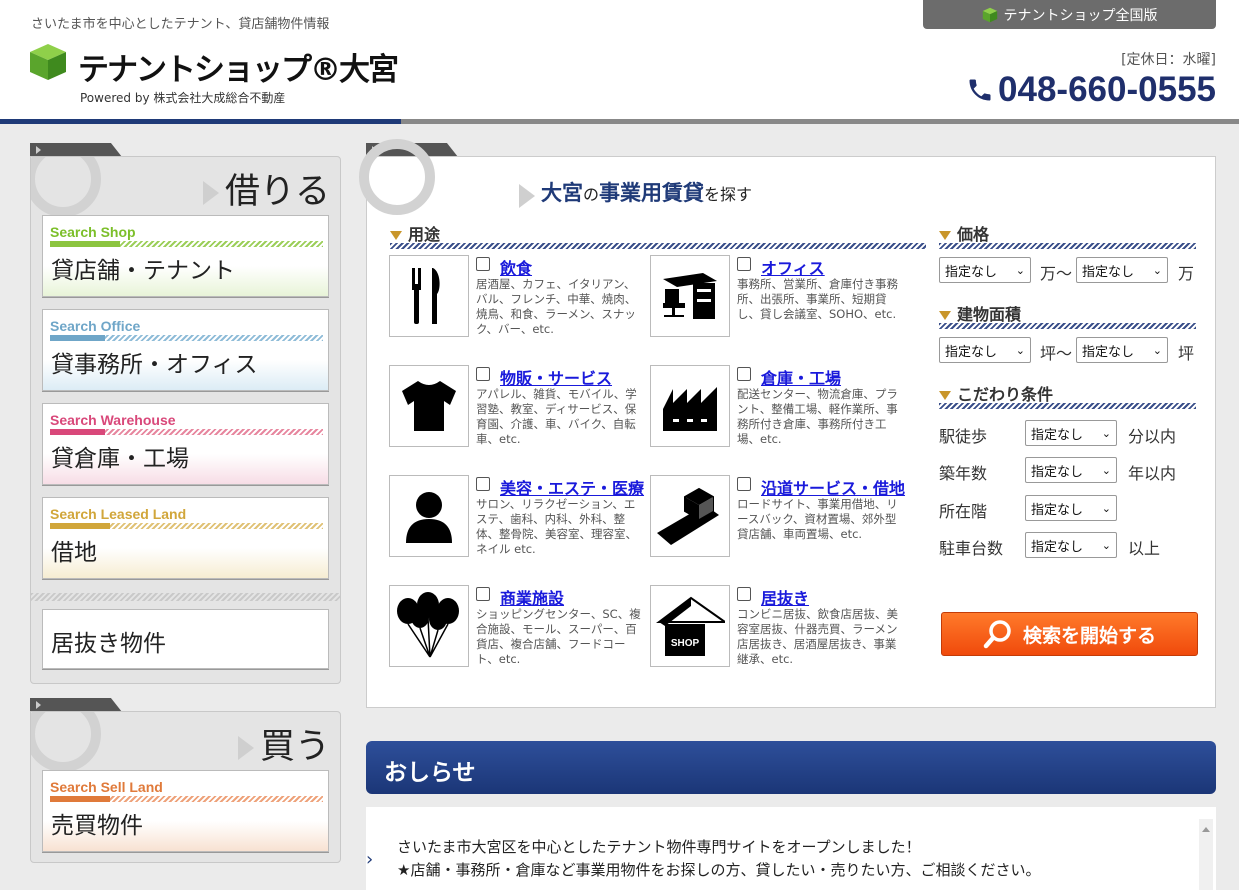 This screenshot has width=1239, height=890. Describe the element at coordinates (185, 256) in the screenshot. I see `card-search-shop: Search Shop 貸店舗・テナント` at that location.